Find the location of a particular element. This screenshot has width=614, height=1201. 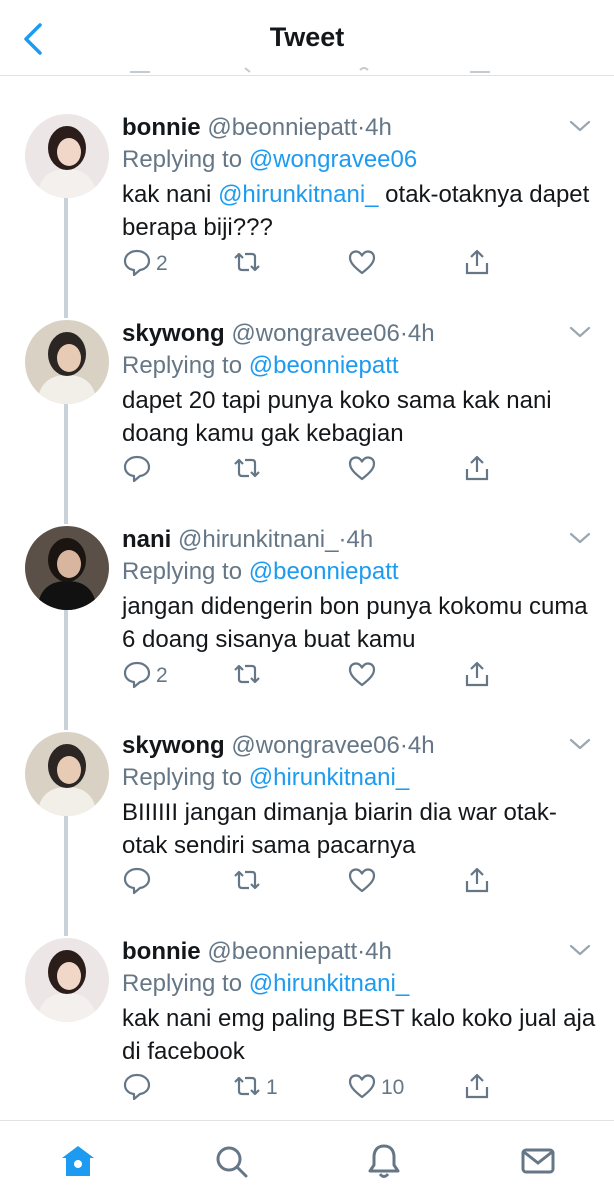

replying-to: Replying to @wongravee06 is located at coordinates (269, 160).